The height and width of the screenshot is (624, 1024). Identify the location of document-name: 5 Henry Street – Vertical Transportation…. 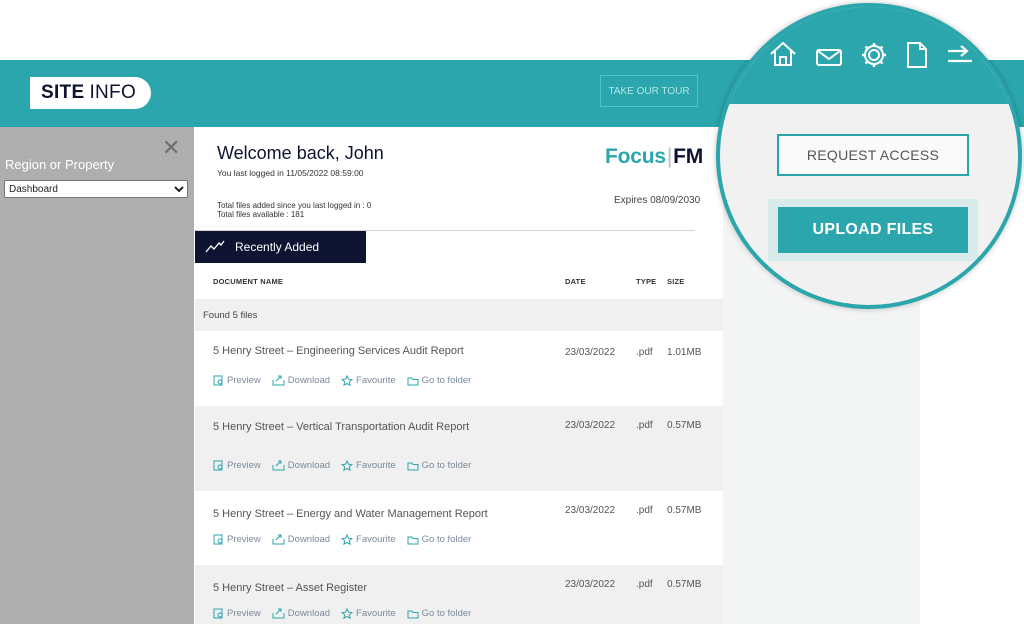
(341, 427).